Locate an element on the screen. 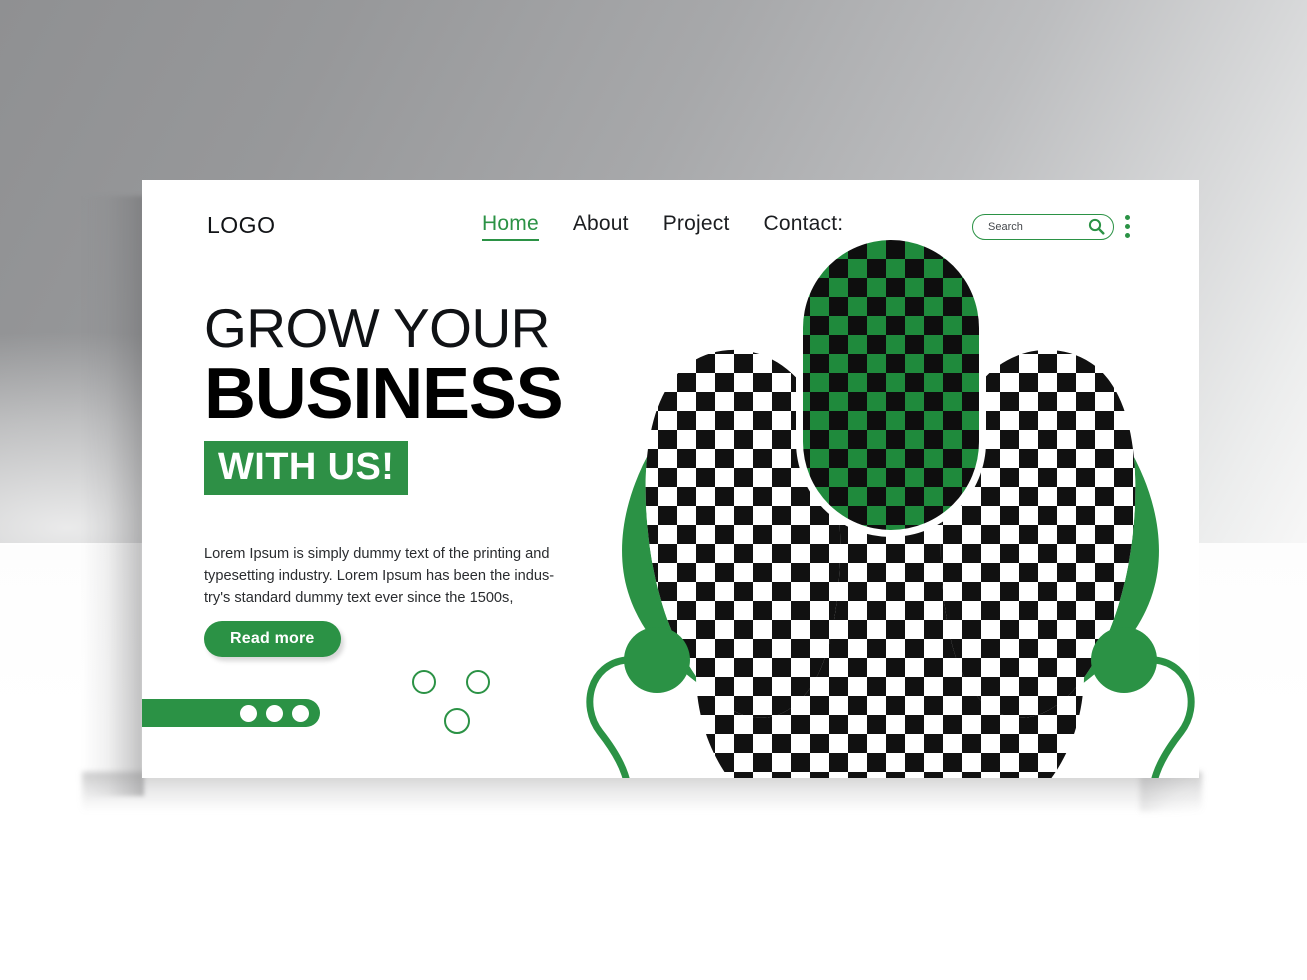 This screenshot has width=1307, height=980. card-shadow-bottom is located at coordinates (642, 792).